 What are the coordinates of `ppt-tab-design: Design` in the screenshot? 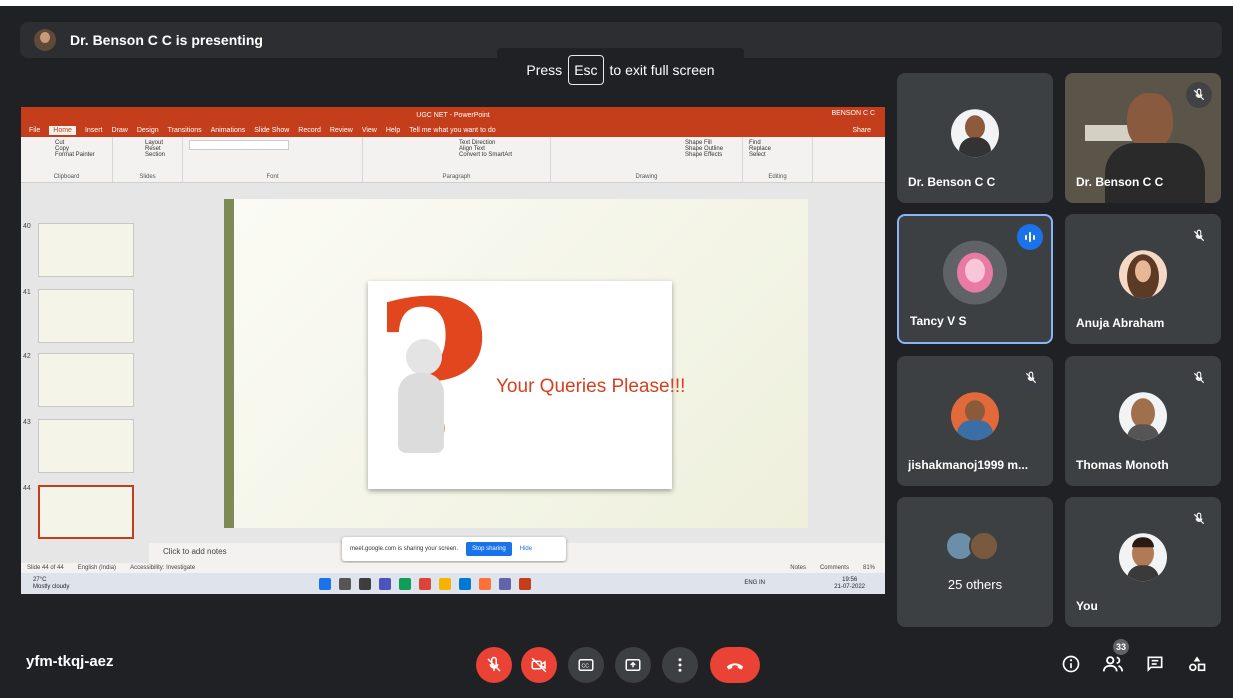 It's located at (147, 130).